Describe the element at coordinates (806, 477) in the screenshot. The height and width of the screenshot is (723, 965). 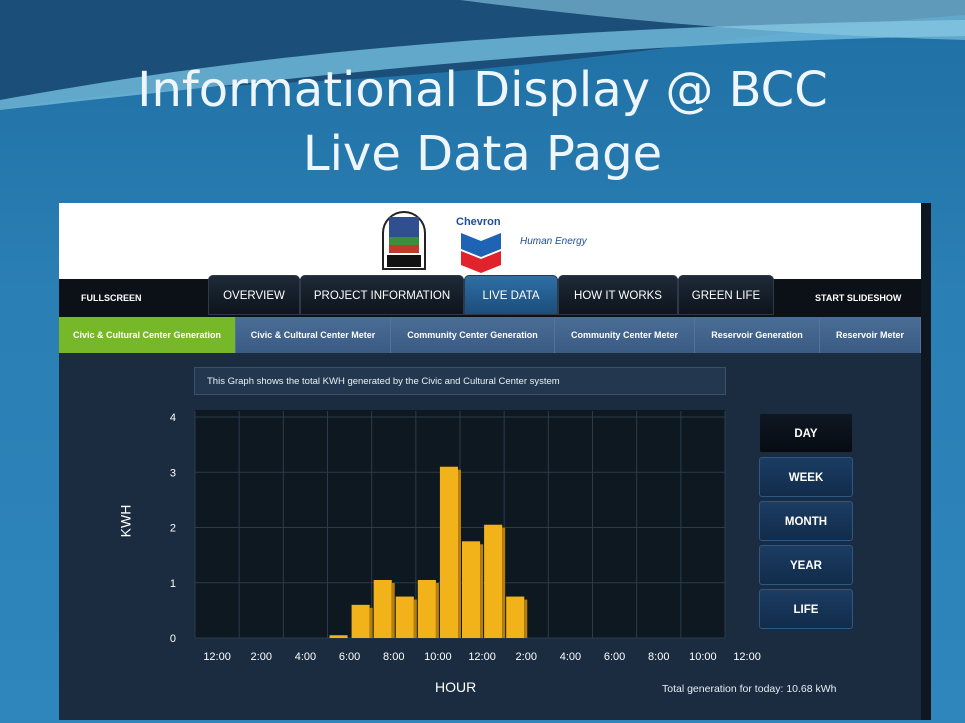
I see `range-week-button: WEEK` at that location.